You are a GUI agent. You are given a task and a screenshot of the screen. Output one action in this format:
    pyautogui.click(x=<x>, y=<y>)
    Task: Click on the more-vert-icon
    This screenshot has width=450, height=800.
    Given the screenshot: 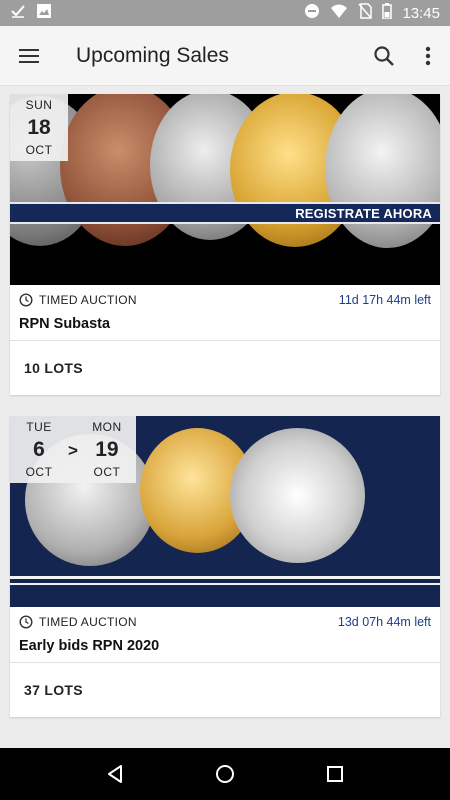 What is the action you would take?
    pyautogui.click(x=428, y=55)
    